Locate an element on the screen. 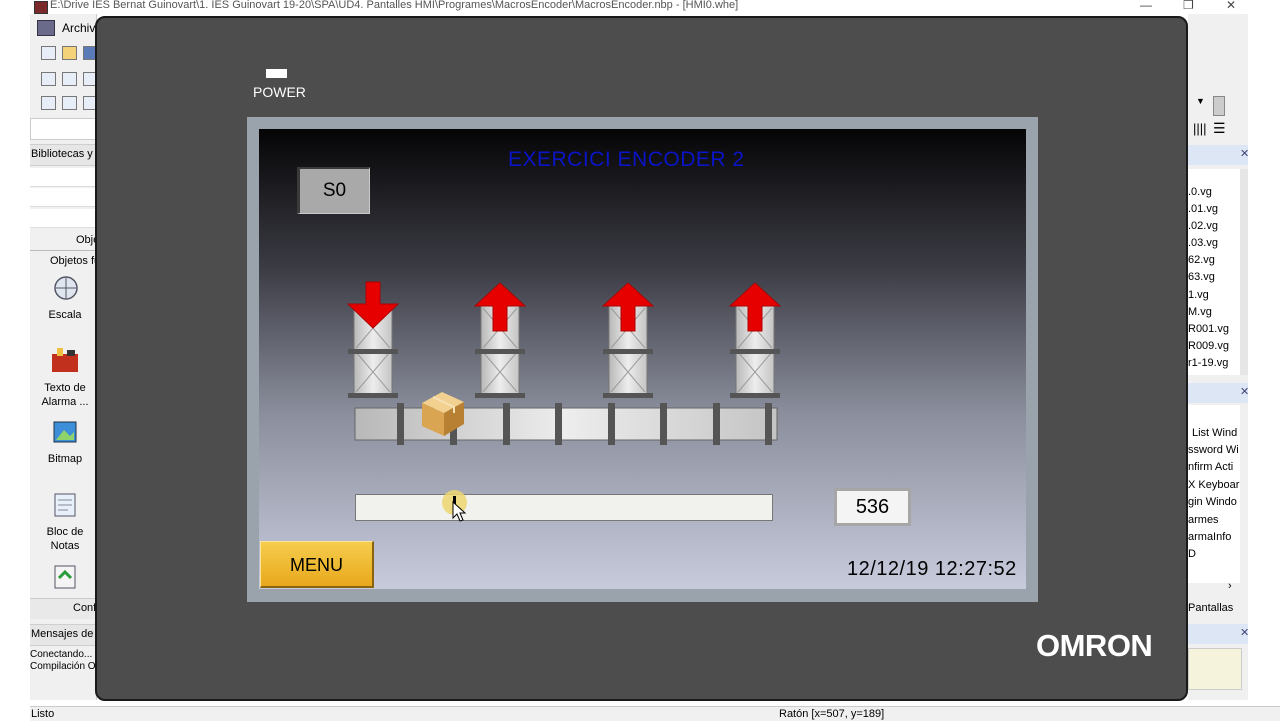 The height and width of the screenshot is (721, 1280). file-item: 62.vg is located at coordinates (1201, 260).